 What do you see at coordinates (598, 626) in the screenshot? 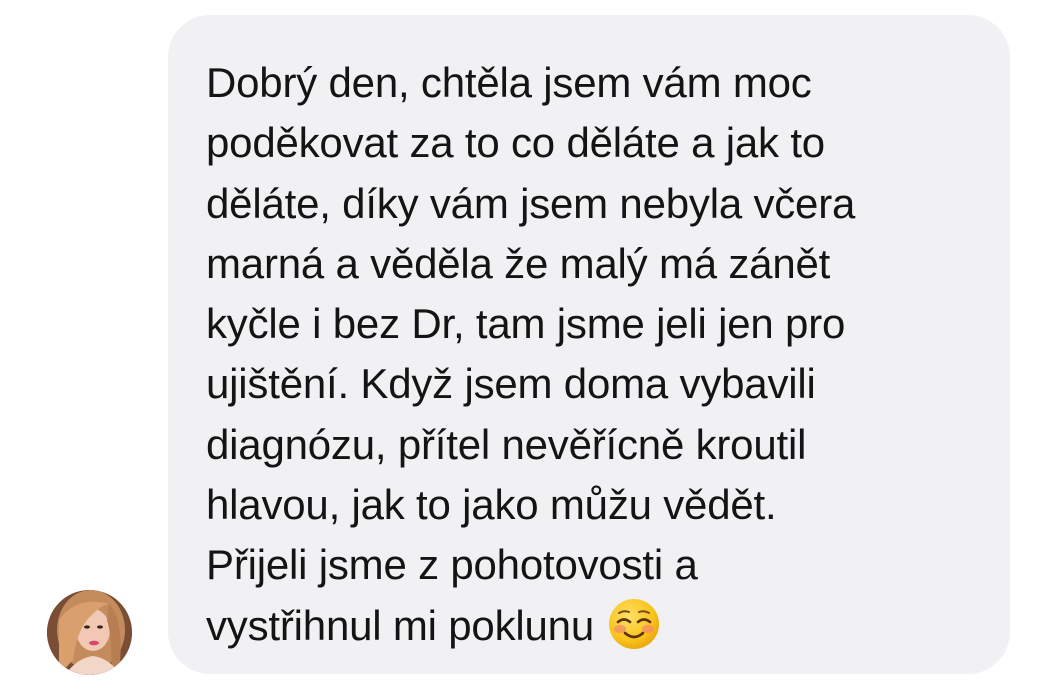
I see `message-line-last: vystřihnul mi poklunu` at bounding box center [598, 626].